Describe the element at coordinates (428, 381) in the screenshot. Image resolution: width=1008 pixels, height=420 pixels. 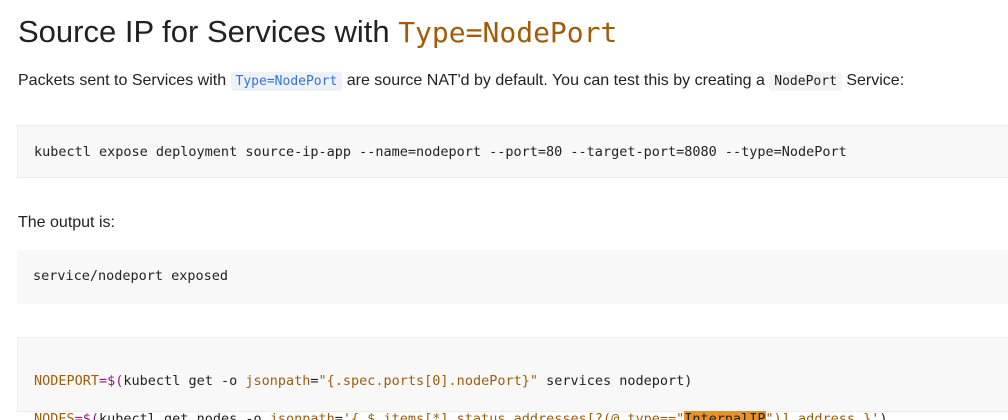
I see `jsonpath-string: "{.spec.ports[0].nodePort}"` at that location.